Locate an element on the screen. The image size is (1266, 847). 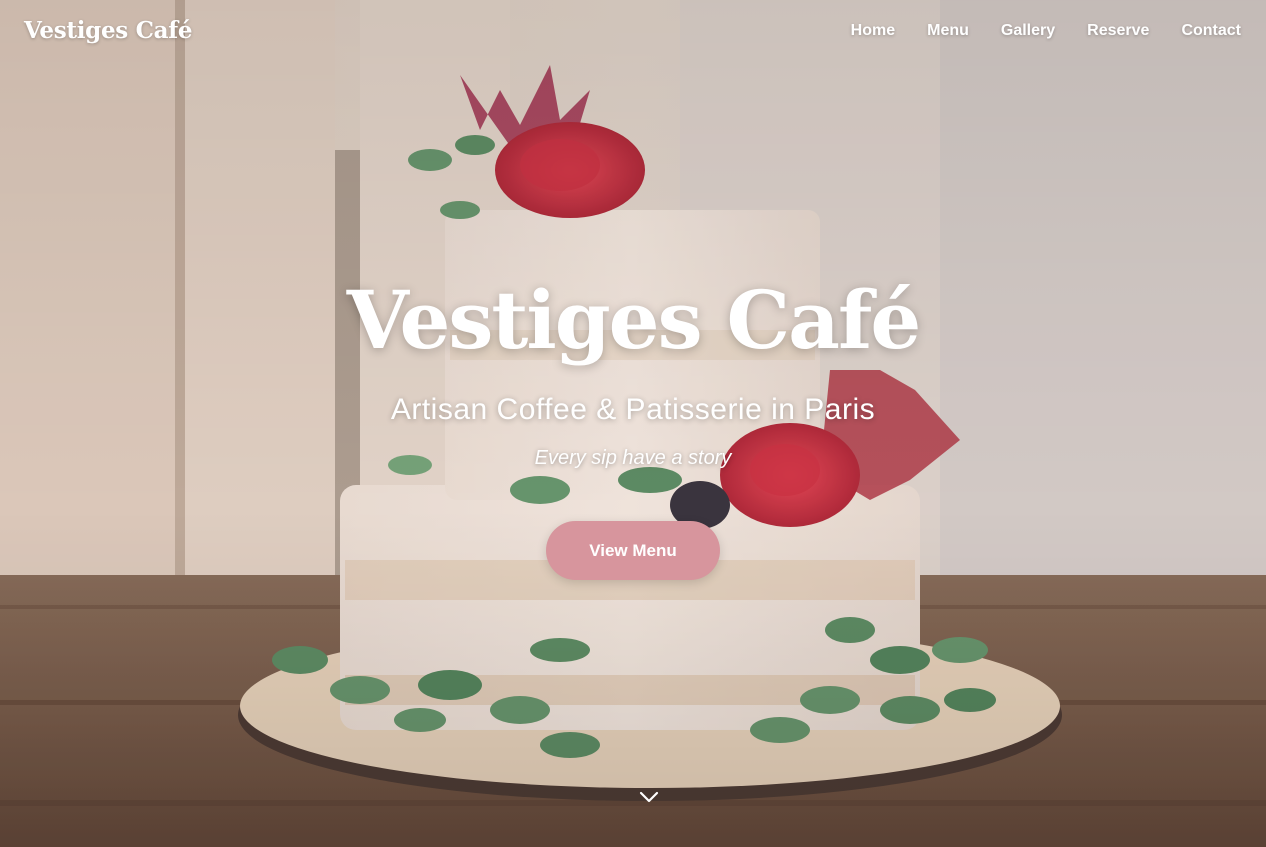
nav-item-contact: Contact is located at coordinates (1211, 31).